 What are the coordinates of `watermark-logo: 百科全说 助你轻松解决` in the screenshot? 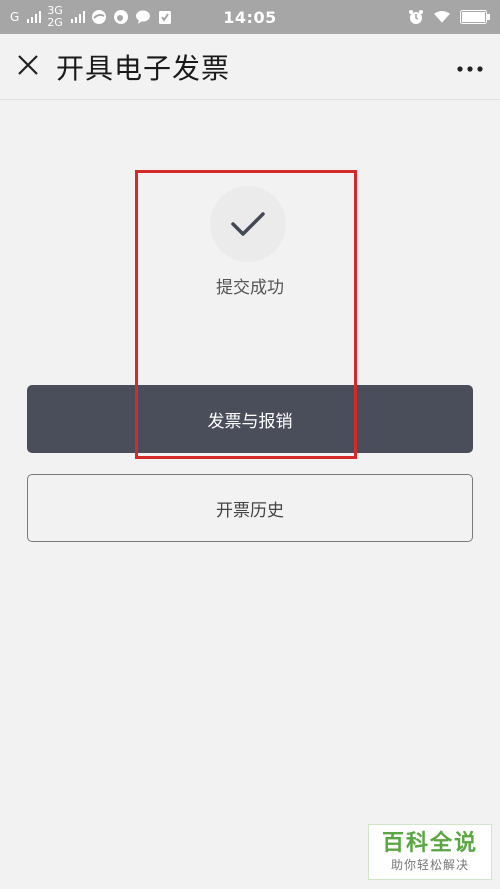 It's located at (430, 852).